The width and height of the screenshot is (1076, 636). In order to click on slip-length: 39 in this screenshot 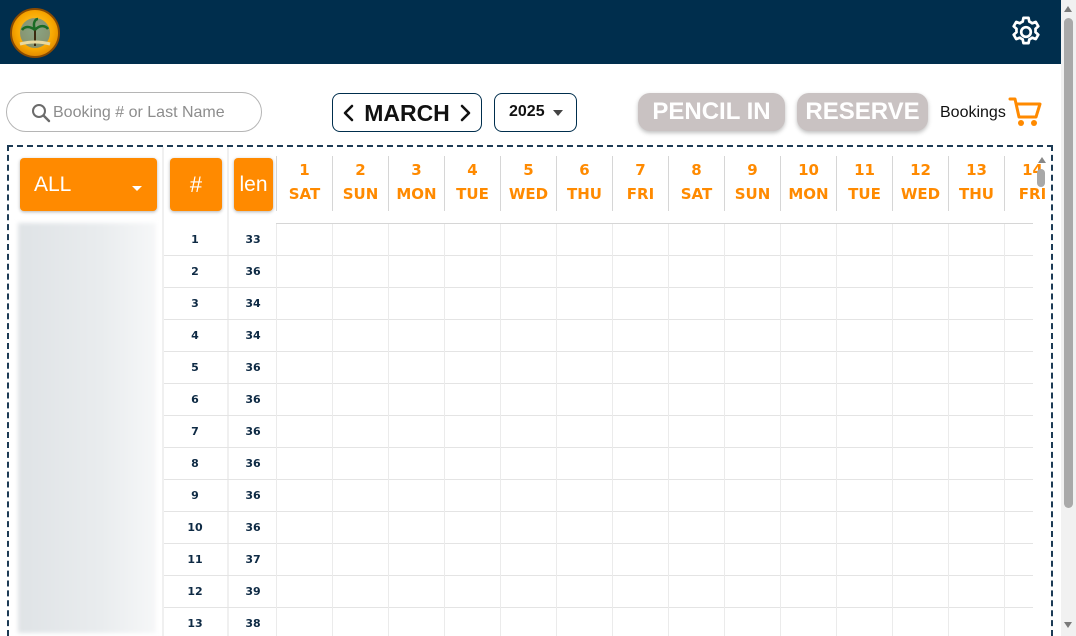, I will do `click(253, 591)`.